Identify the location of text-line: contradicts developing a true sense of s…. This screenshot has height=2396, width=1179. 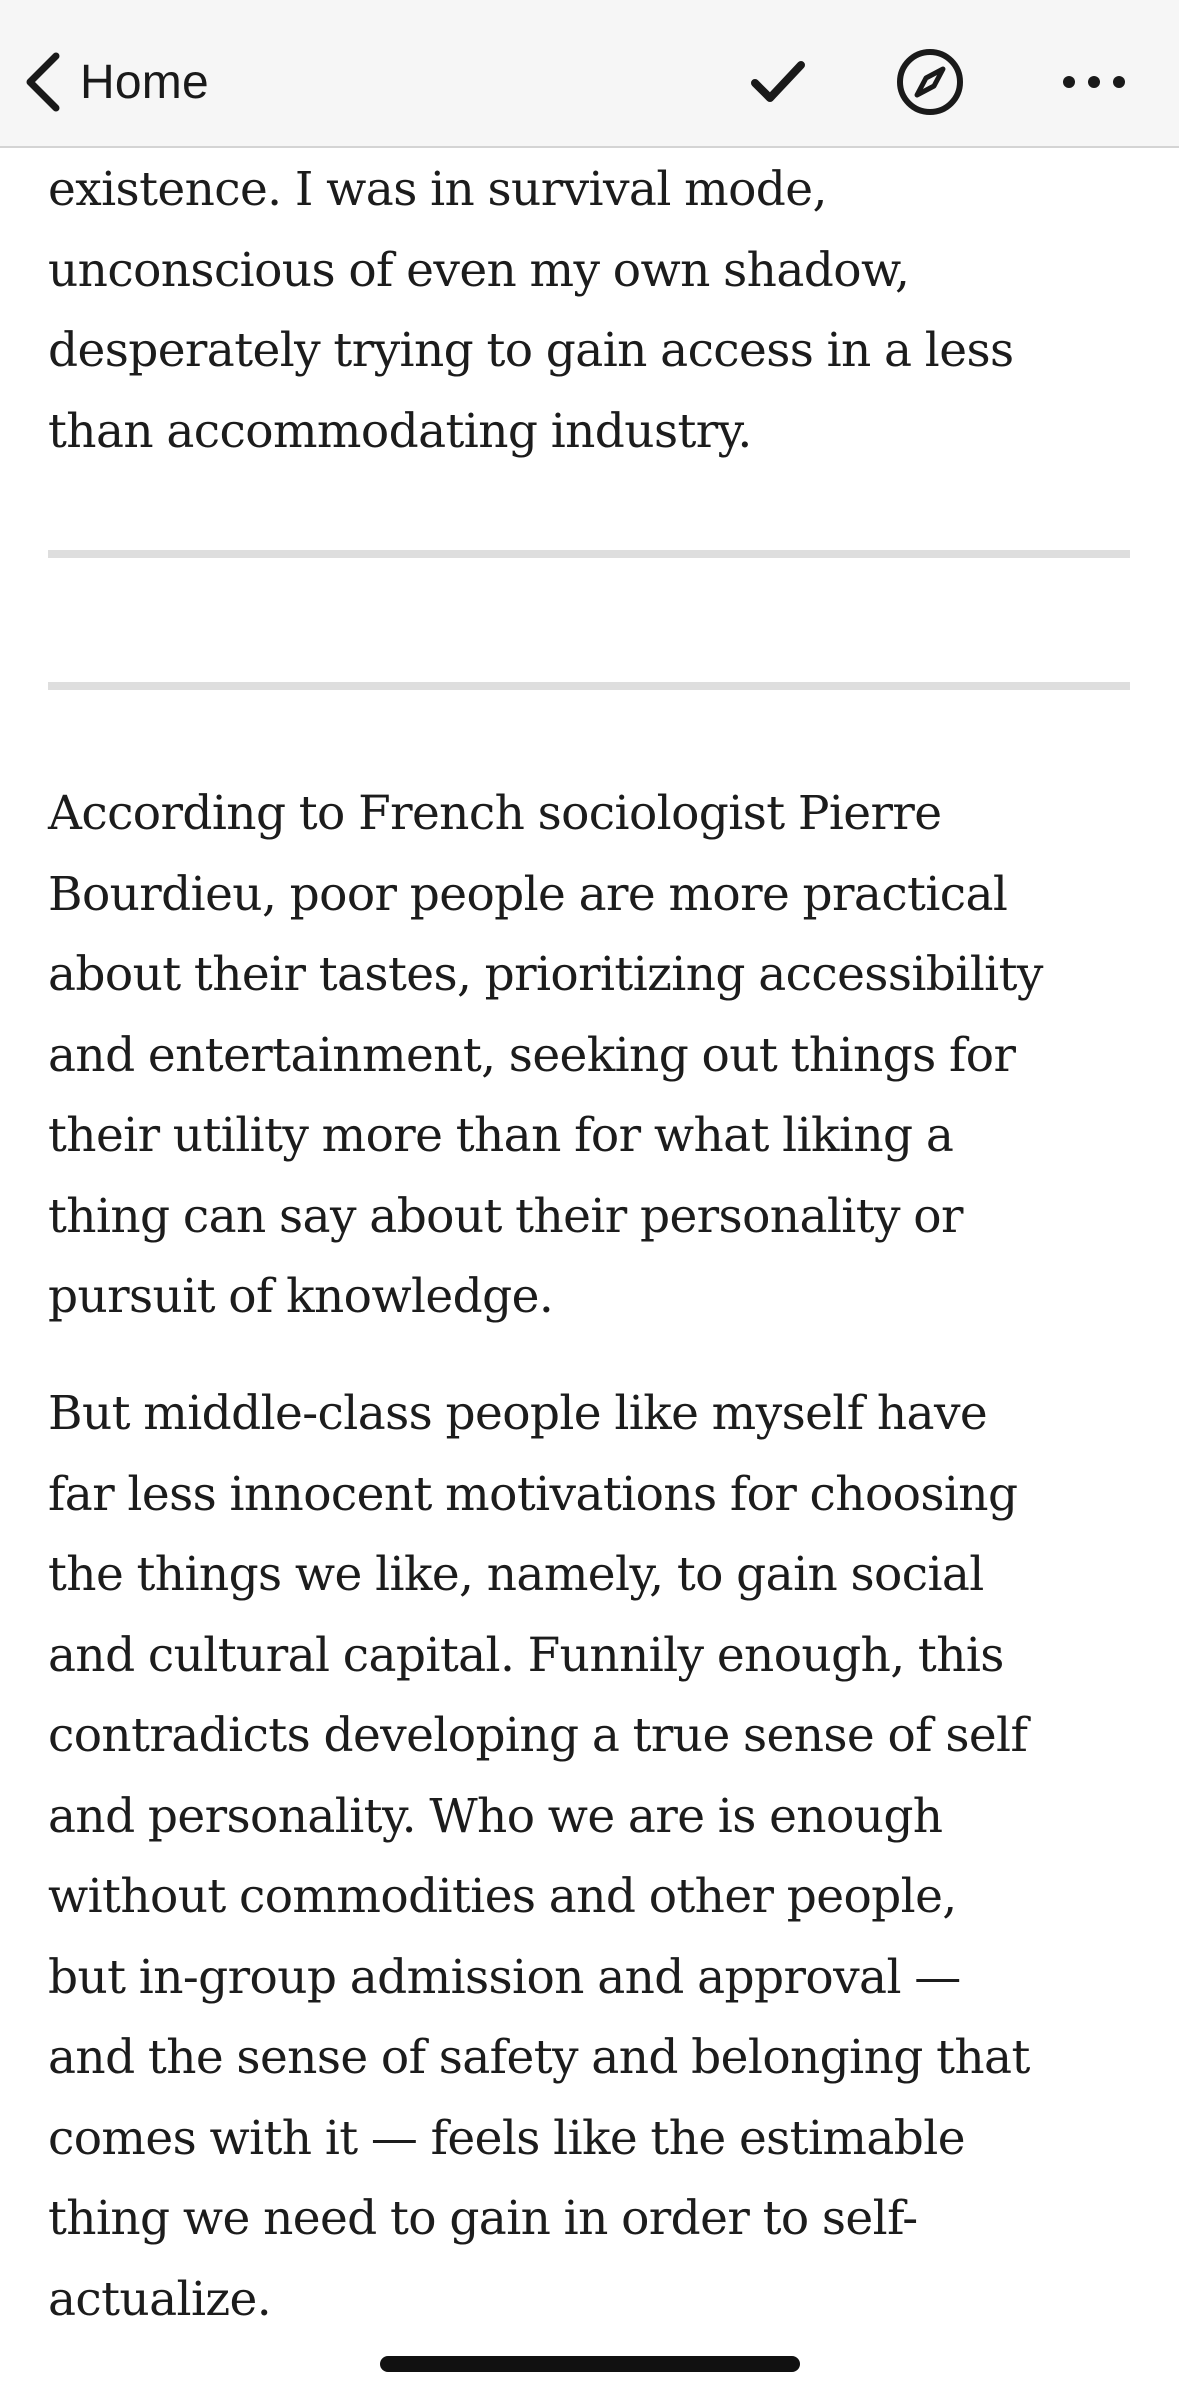
(538, 1735).